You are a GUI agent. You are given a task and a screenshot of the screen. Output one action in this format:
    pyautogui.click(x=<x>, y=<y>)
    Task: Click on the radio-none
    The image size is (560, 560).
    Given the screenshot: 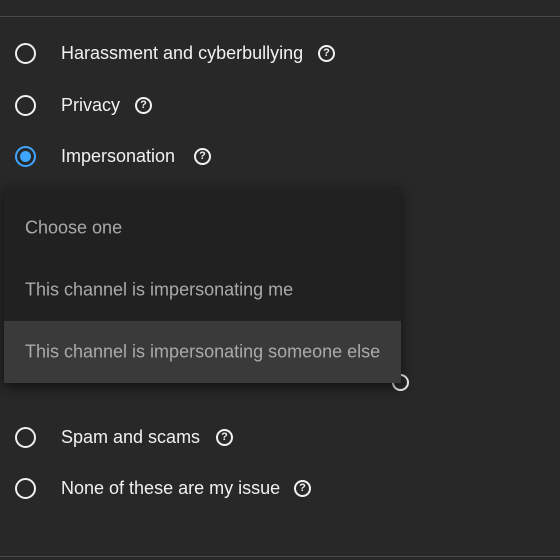 What is the action you would take?
    pyautogui.click(x=25, y=488)
    